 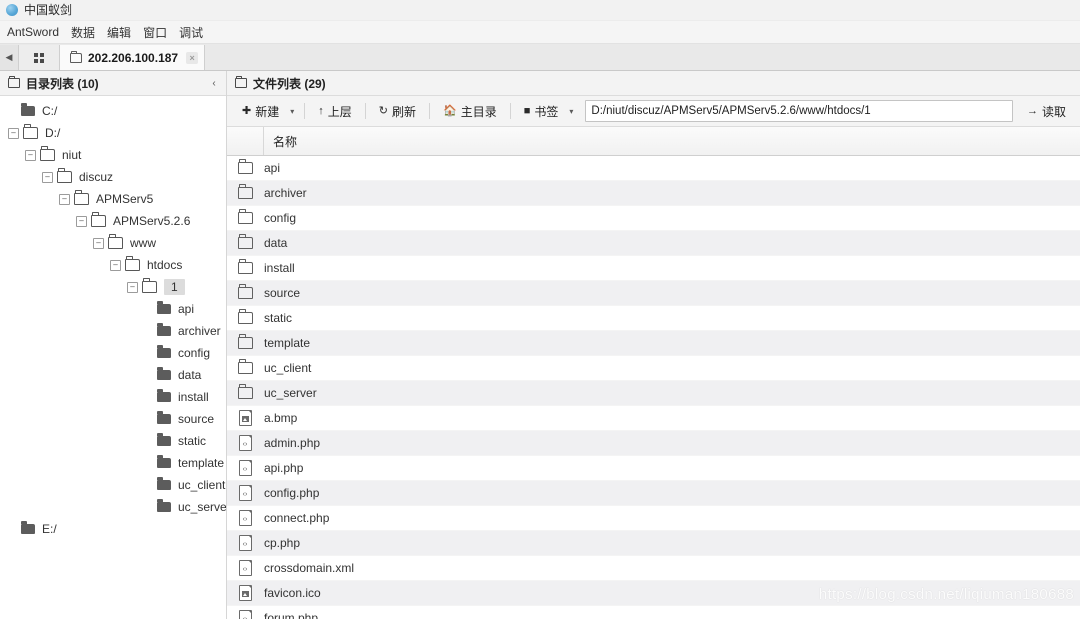 I want to click on tree-node-uc-client: uc_client, so click(x=113, y=485).